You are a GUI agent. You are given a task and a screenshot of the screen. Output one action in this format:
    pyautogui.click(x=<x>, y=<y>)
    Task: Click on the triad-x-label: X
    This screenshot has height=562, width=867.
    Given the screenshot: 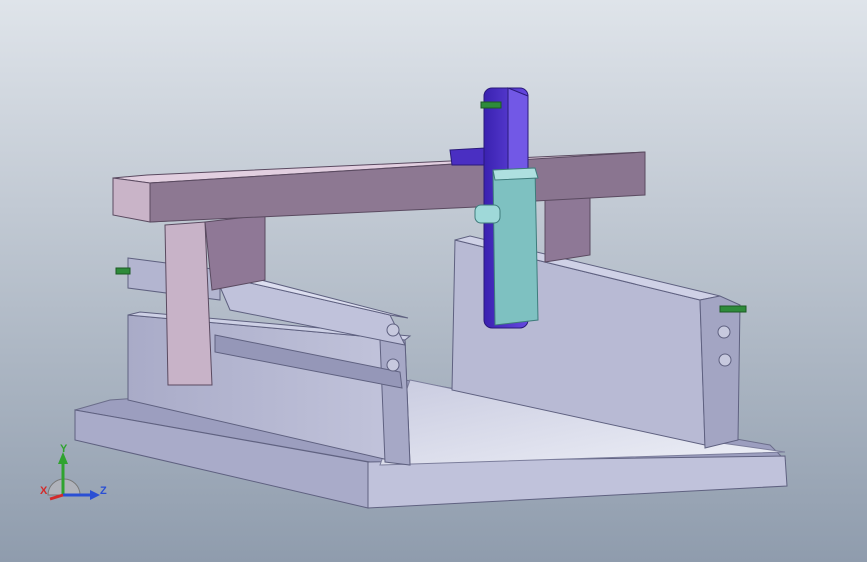 What is the action you would take?
    pyautogui.click(x=44, y=491)
    